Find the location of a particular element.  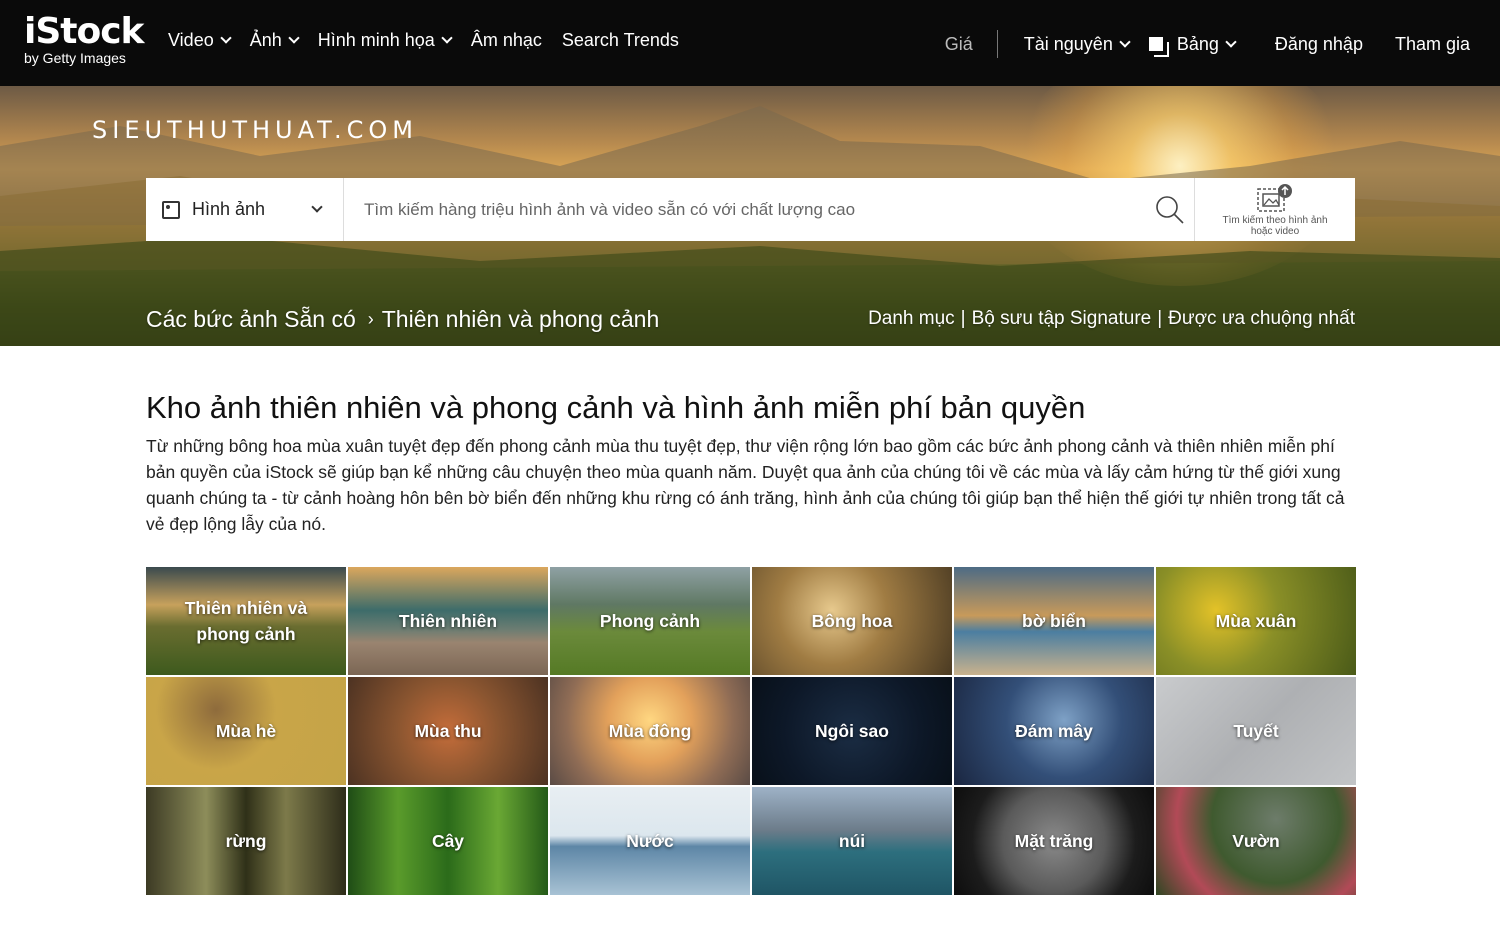

breadcrumb-stock-photos: Các bức ảnh Sẵn có is located at coordinates (251, 319).